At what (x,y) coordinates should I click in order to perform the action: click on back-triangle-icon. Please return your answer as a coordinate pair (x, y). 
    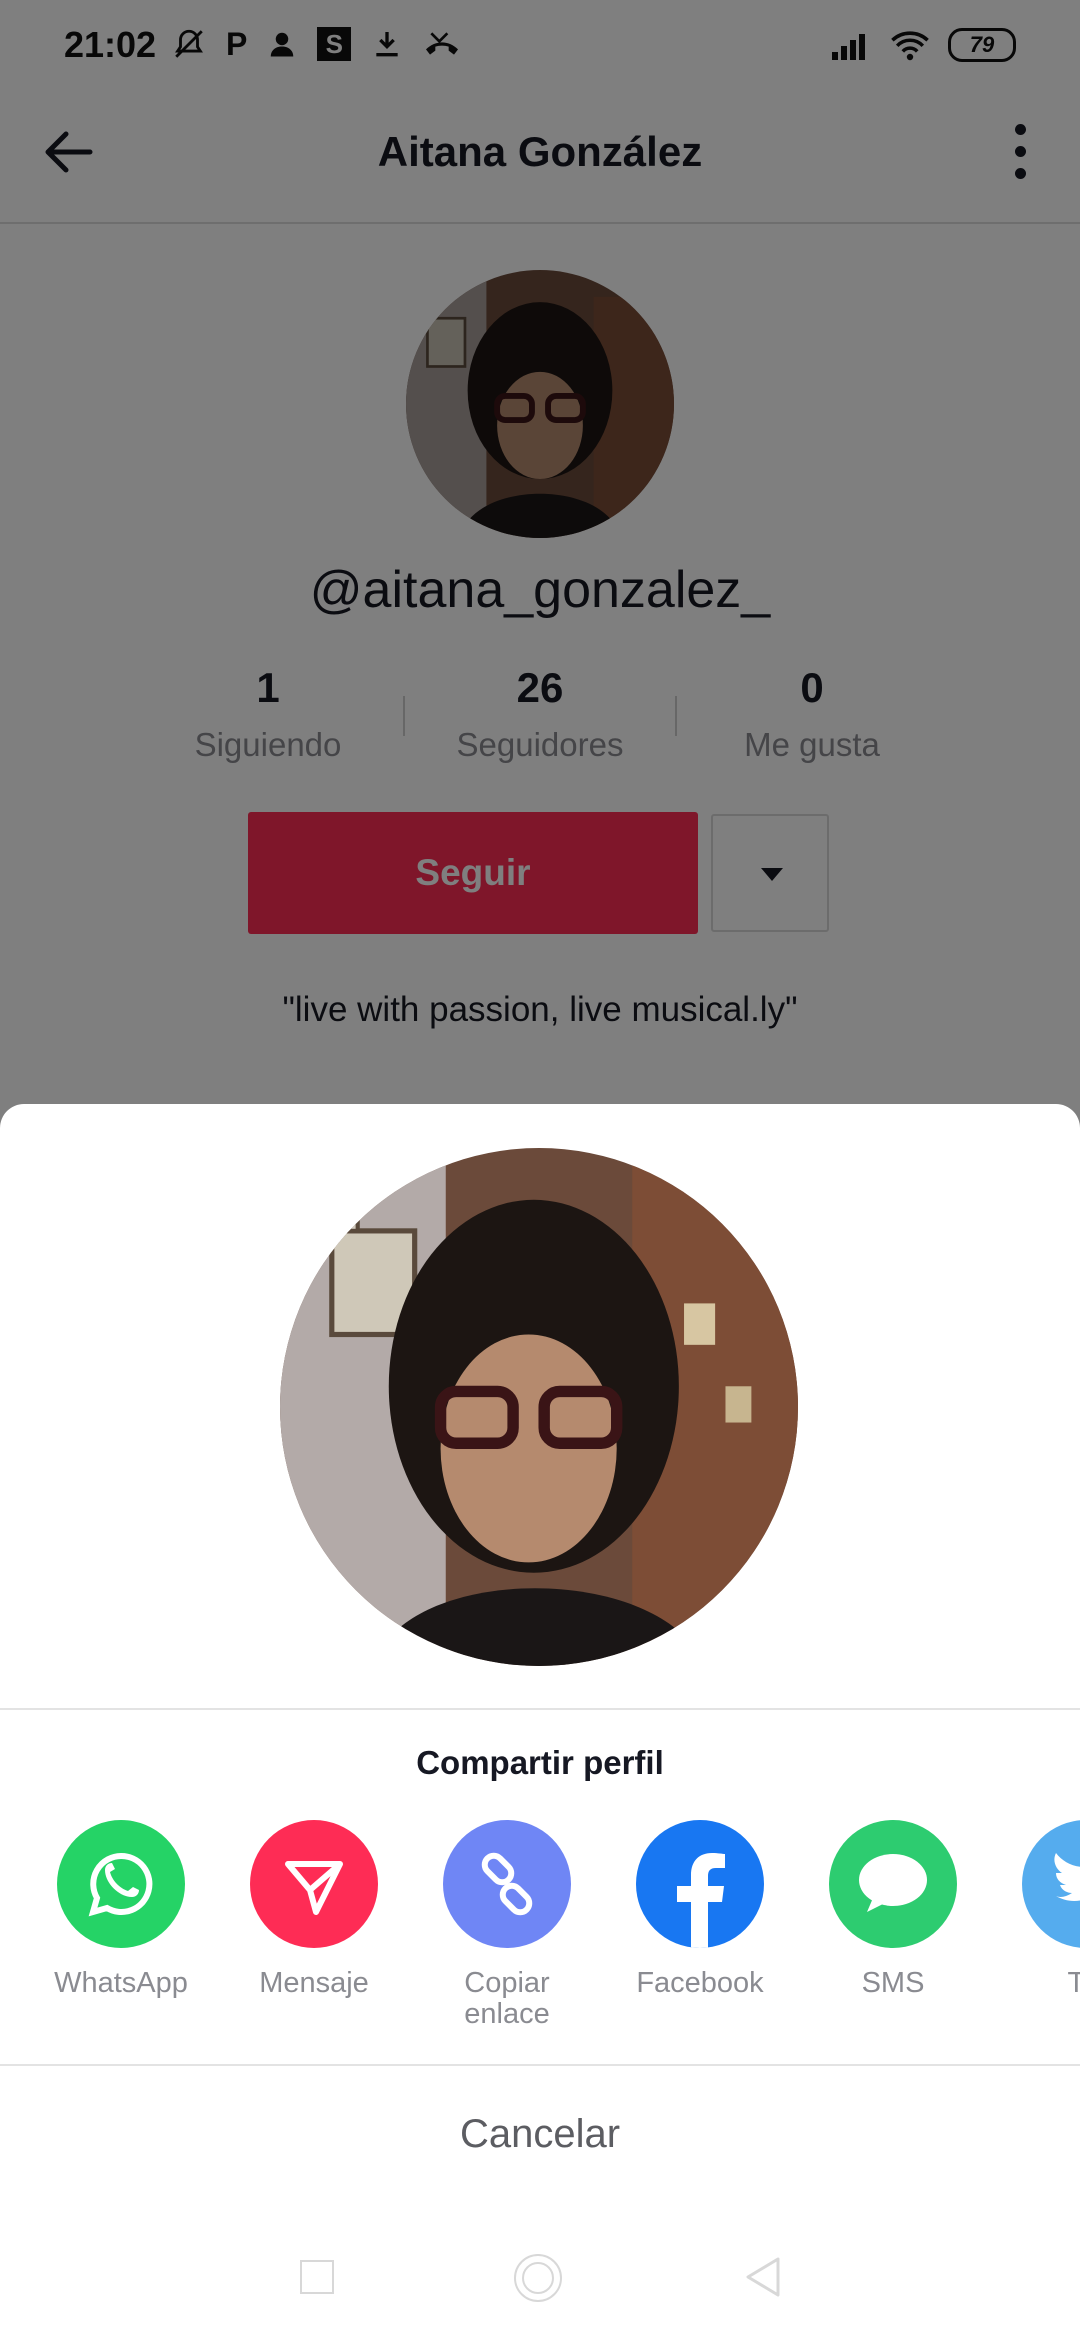
    Looking at the image, I should click on (763, 2277).